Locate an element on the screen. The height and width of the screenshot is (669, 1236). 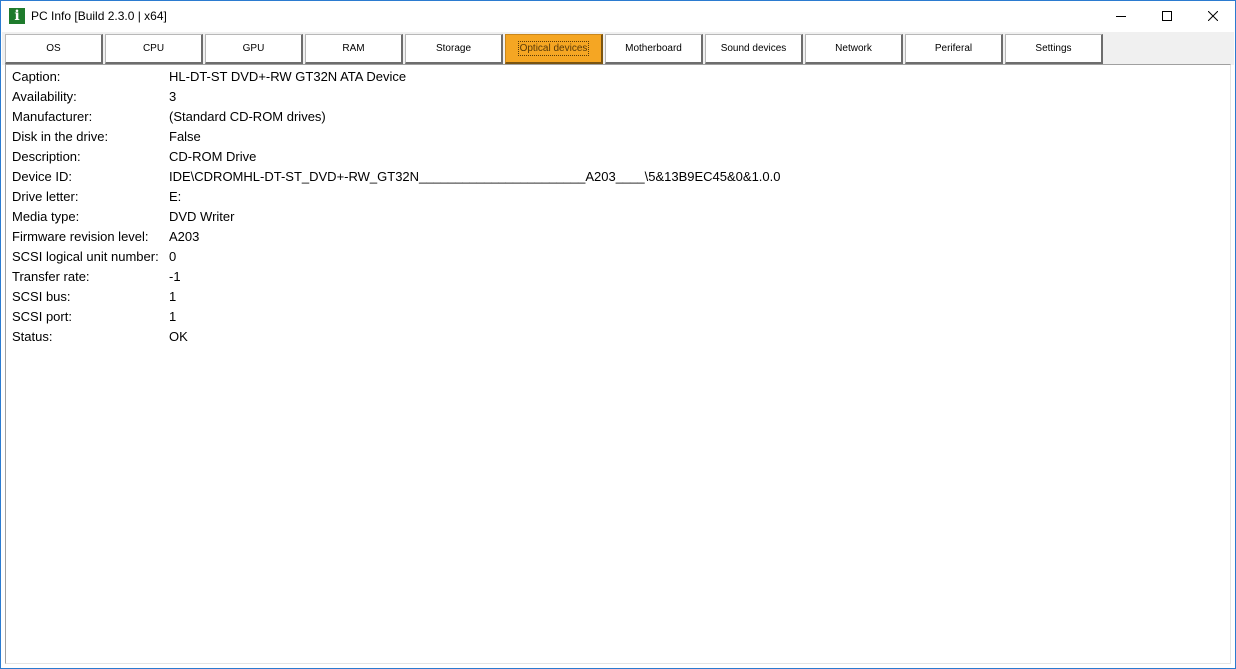
tab-label: Network is located at coordinates (853, 48).